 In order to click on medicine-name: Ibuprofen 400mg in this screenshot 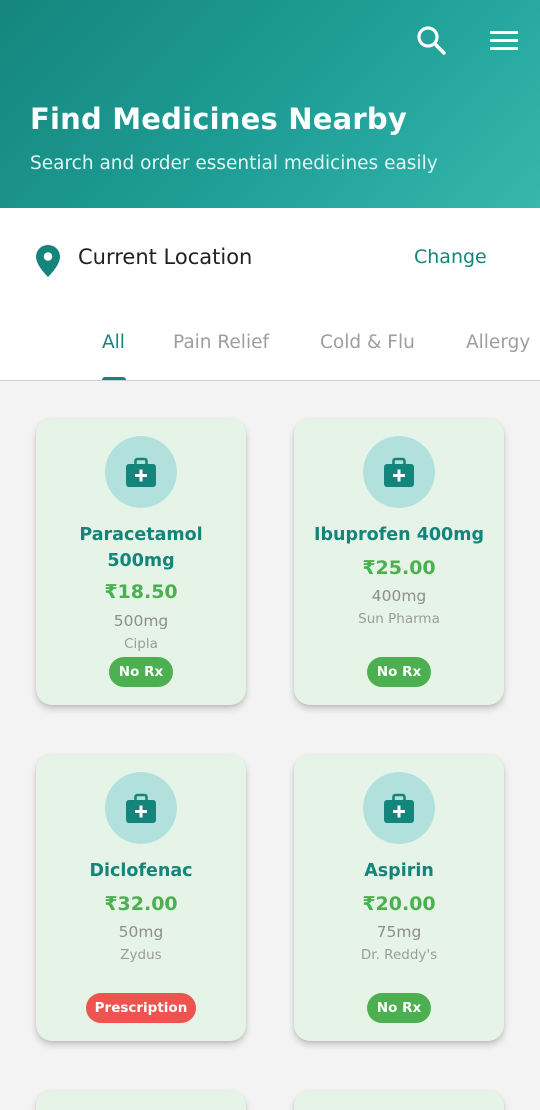, I will do `click(398, 535)`.